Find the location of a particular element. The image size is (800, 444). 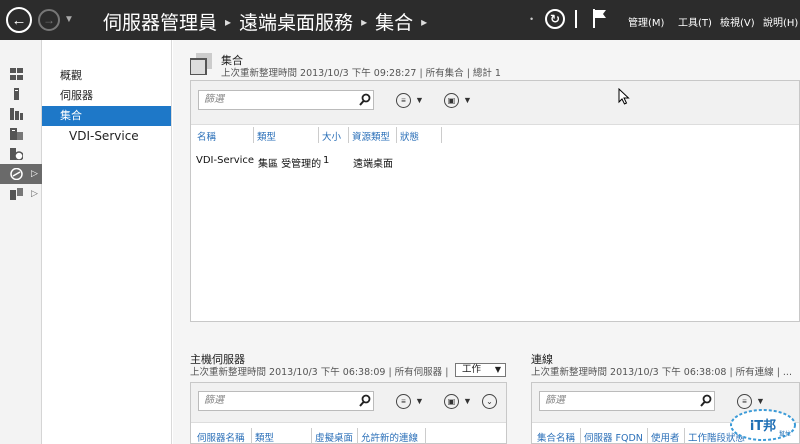

ithome-watermark-logo: iT邦 幫忙 is located at coordinates (763, 425).